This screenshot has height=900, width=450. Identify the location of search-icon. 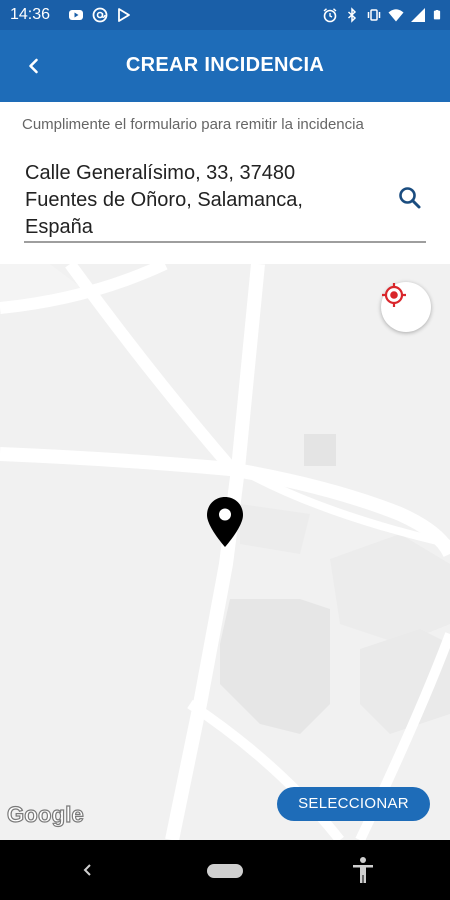
(410, 198).